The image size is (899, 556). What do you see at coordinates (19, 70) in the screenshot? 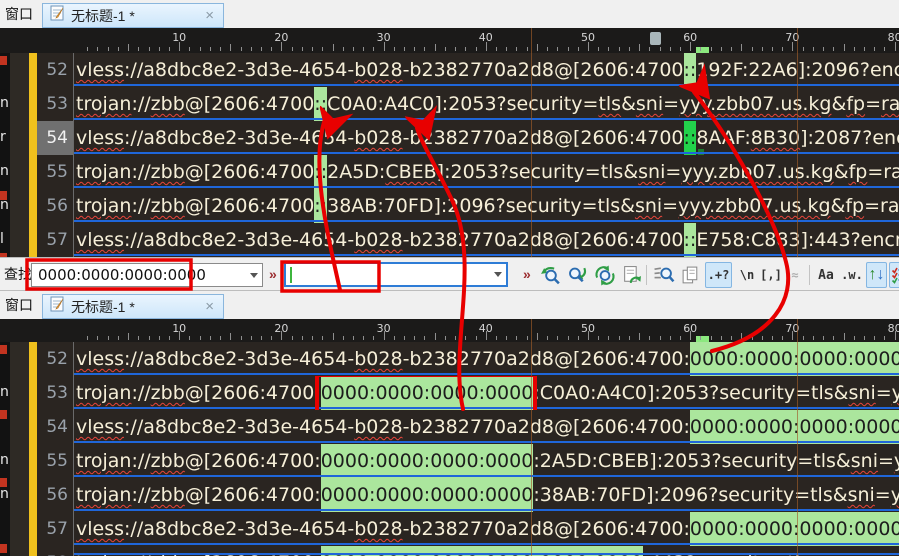
I see `change-margin` at bounding box center [19, 70].